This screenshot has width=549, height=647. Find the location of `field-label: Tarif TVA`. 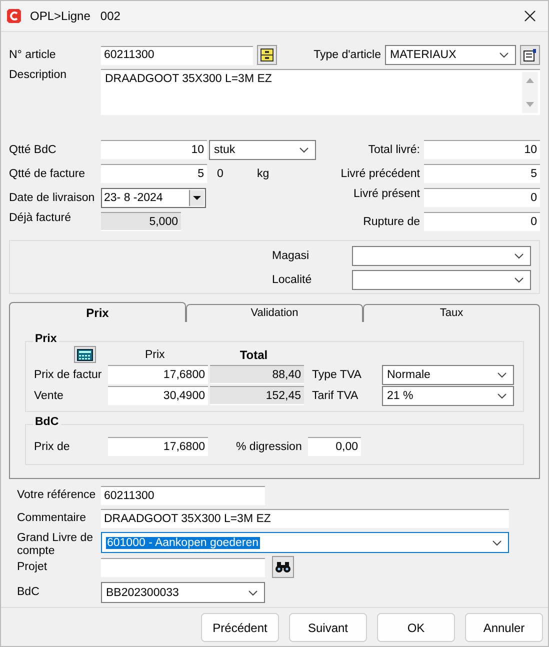

field-label: Tarif TVA is located at coordinates (335, 396).